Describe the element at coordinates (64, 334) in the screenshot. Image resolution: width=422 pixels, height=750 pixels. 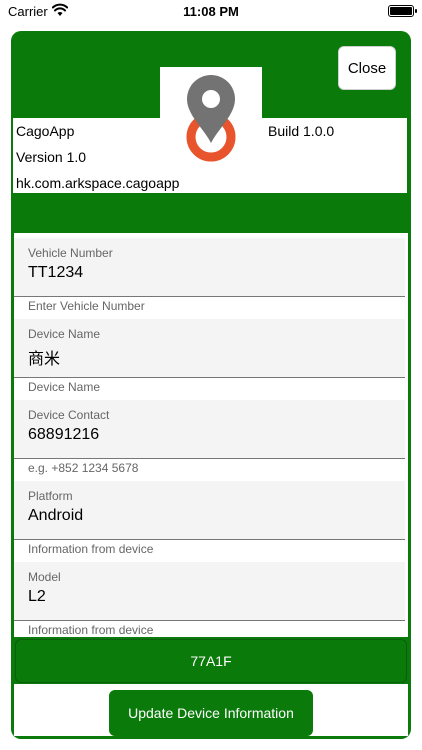
I see `field-label: Device Name` at that location.